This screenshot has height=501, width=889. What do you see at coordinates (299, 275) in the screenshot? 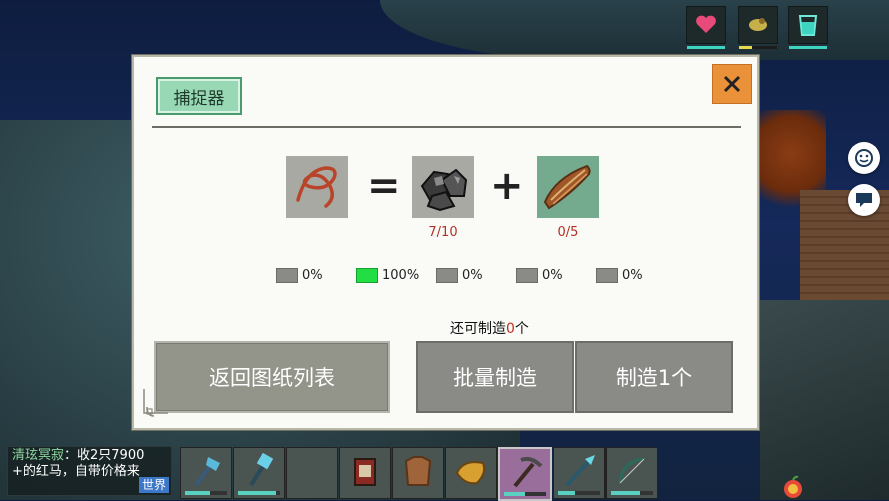
I see `probability-1: 0%` at bounding box center [299, 275].